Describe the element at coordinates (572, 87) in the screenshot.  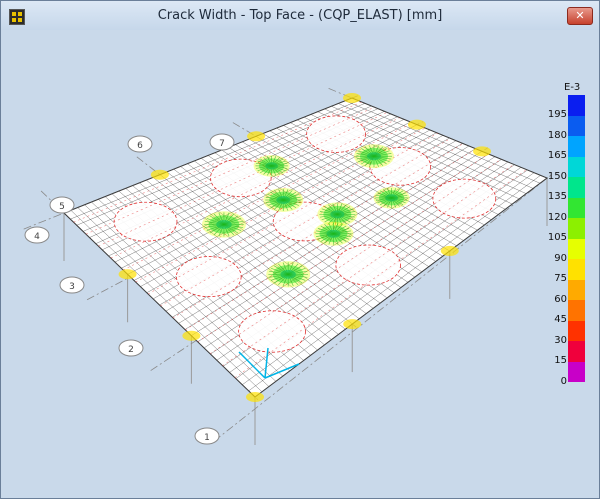
I see `legend-unit: E-3` at that location.